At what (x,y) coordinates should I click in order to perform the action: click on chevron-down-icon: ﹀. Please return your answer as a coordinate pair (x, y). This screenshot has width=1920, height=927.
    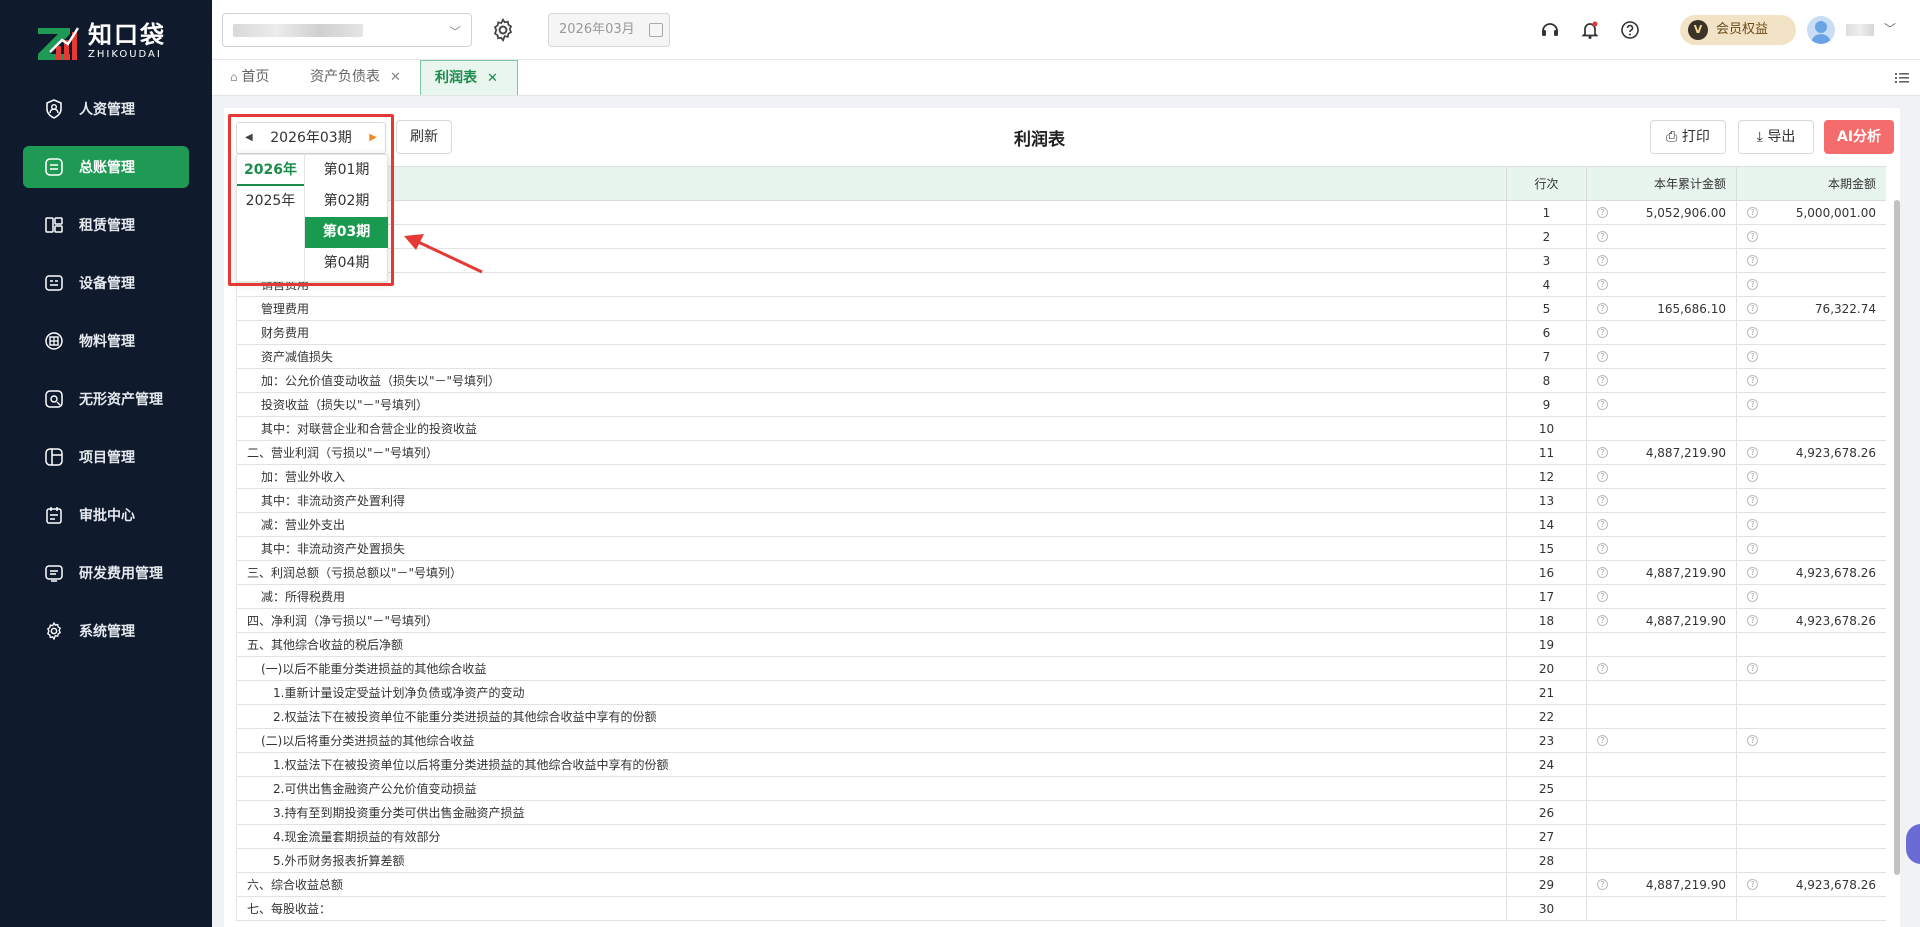
    Looking at the image, I should click on (1890, 28).